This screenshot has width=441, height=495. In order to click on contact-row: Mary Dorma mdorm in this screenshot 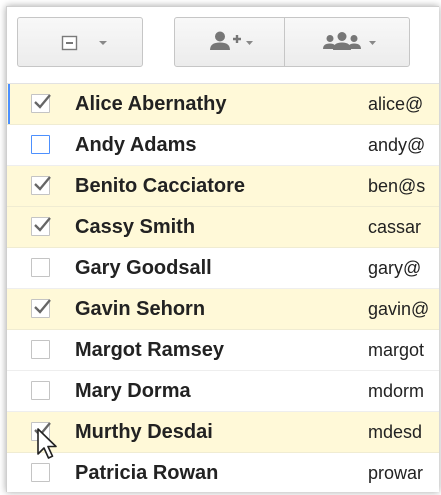, I will do `click(223, 391)`.